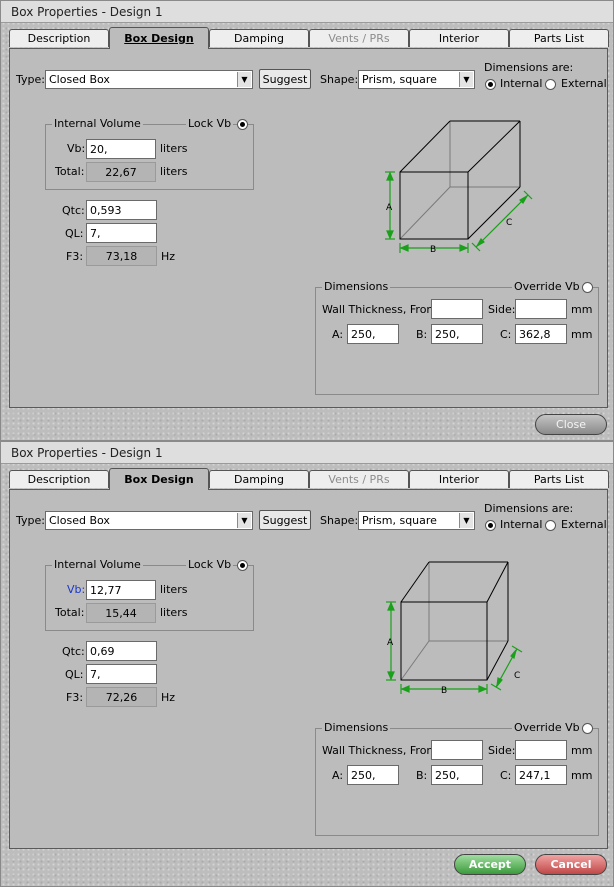 This screenshot has height=887, width=614. Describe the element at coordinates (571, 424) in the screenshot. I see `close-button: Close` at that location.